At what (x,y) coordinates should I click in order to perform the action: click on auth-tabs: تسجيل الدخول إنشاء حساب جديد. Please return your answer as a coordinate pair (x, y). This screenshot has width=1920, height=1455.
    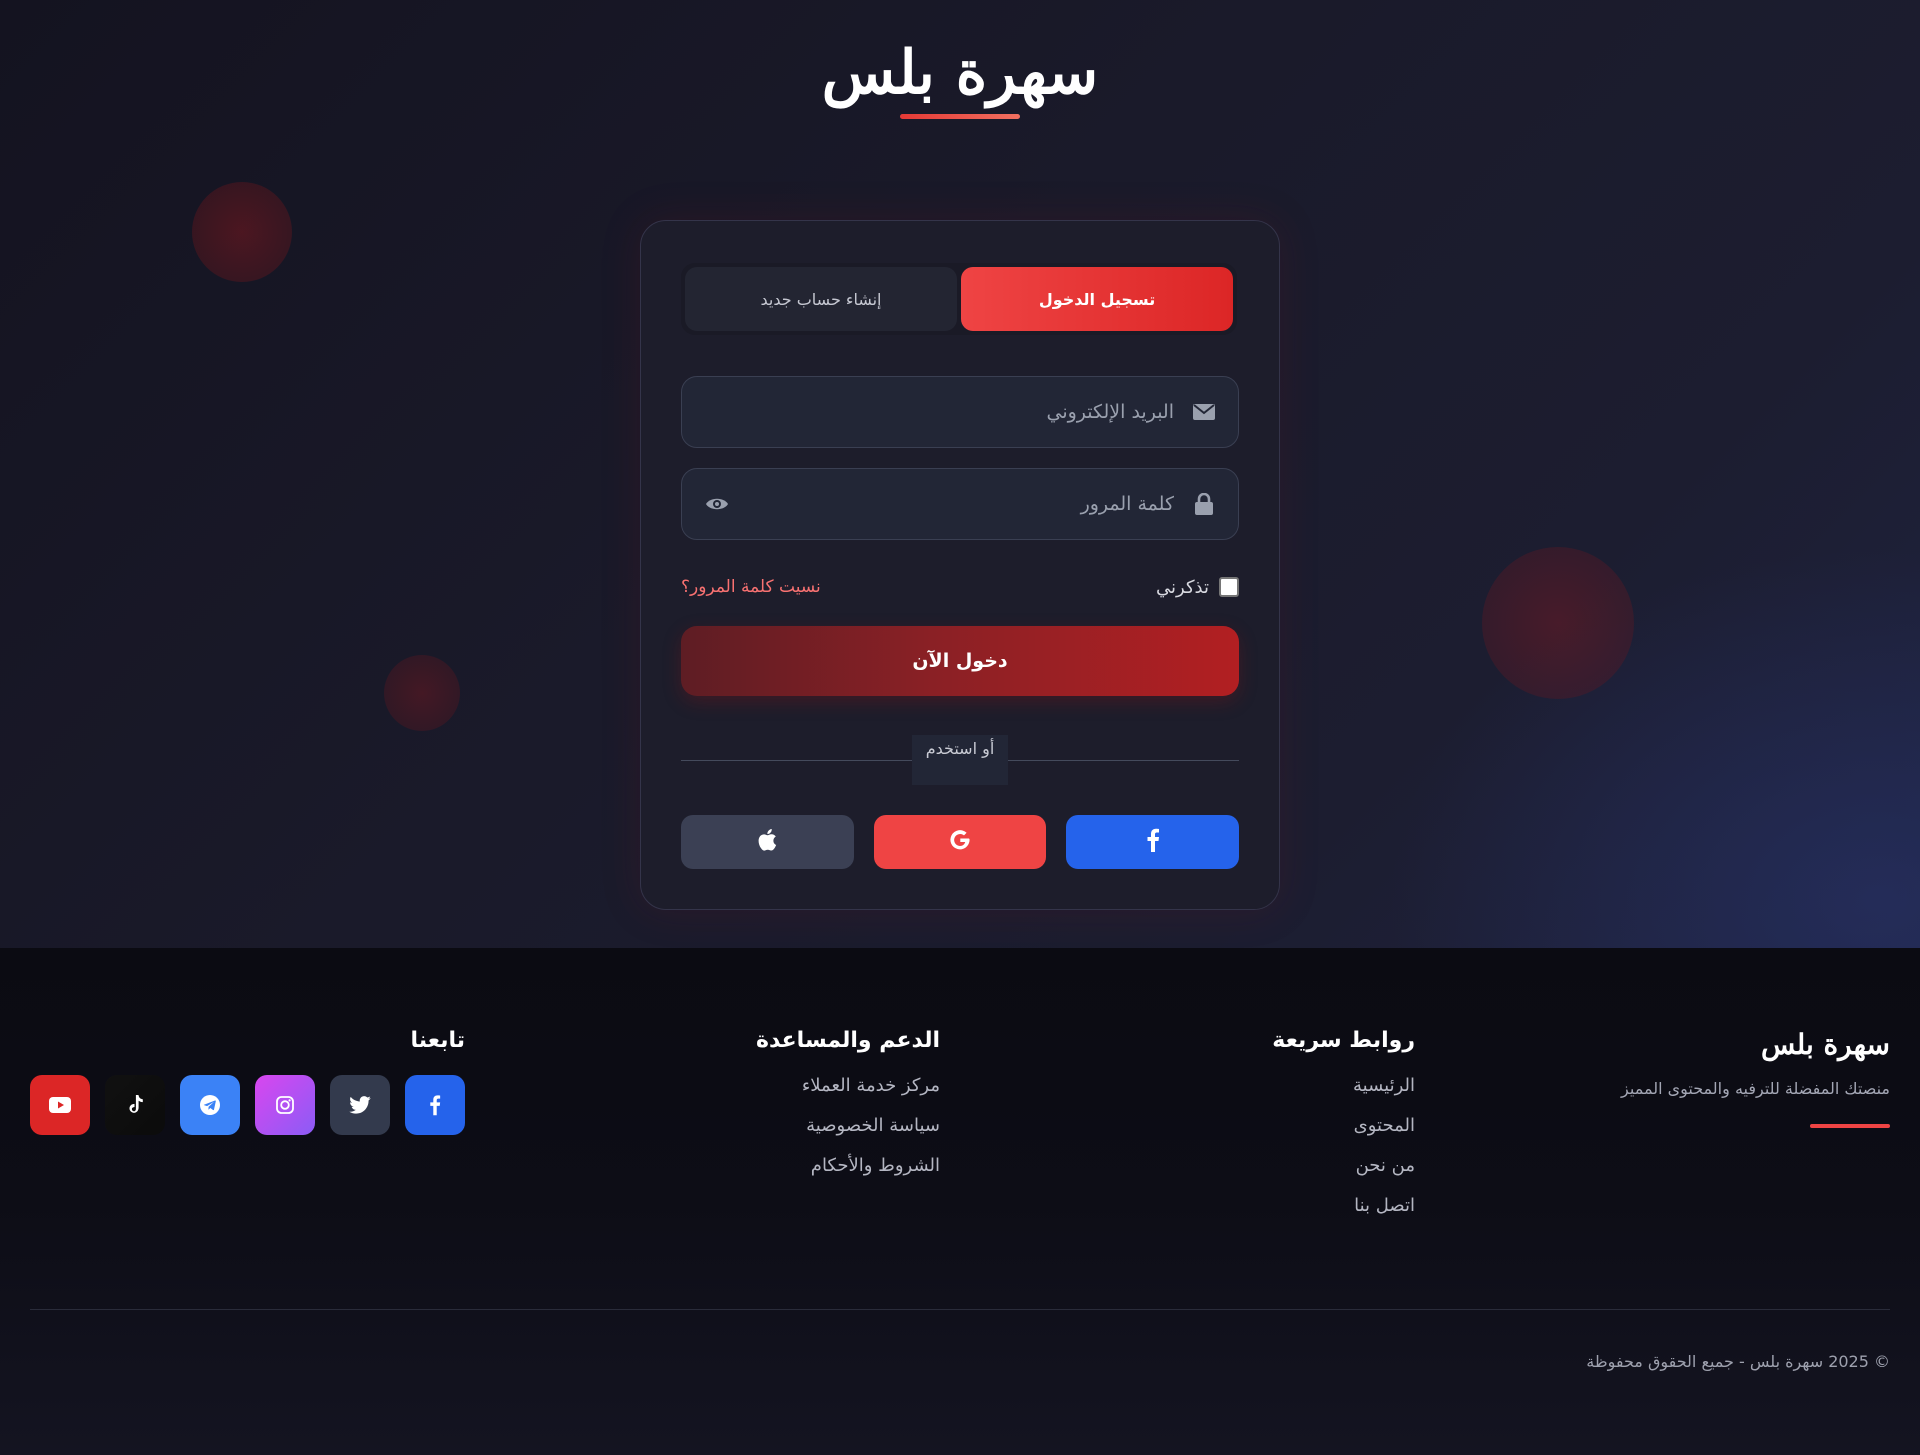
    Looking at the image, I should click on (959, 299).